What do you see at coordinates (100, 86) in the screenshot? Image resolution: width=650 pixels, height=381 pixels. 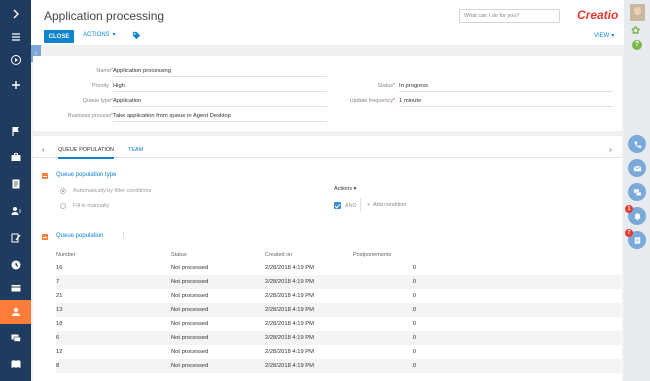 I see `priority-label: Priority` at bounding box center [100, 86].